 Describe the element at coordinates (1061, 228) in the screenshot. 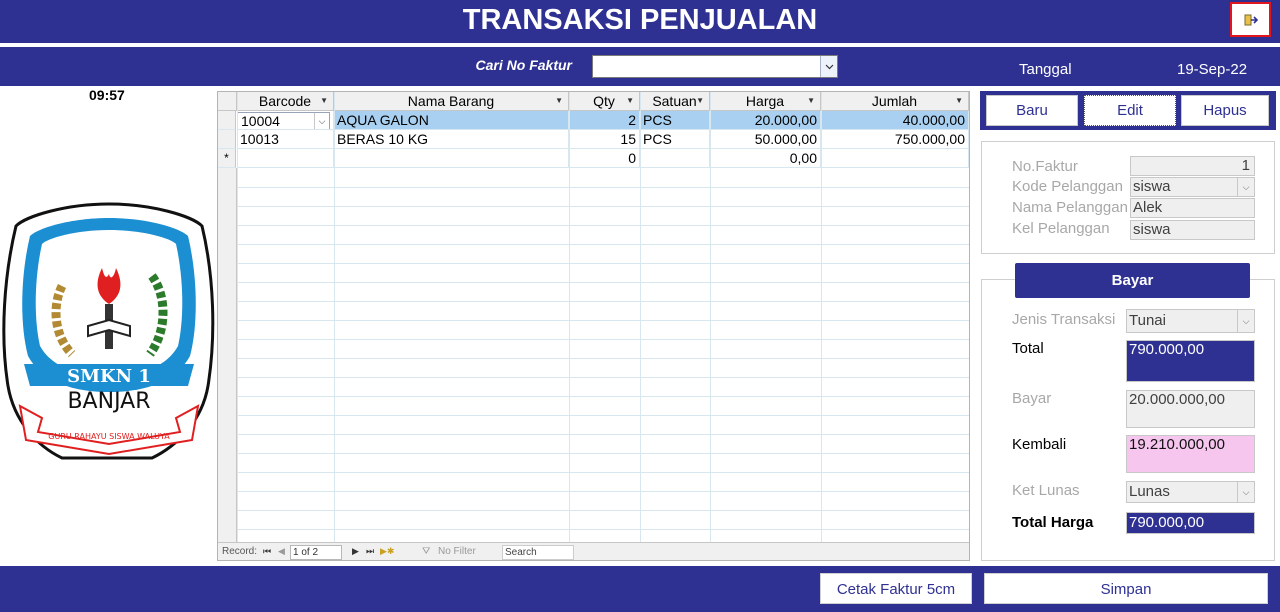

I see `kel-pelanggan-label: Kel Pelanggan` at that location.